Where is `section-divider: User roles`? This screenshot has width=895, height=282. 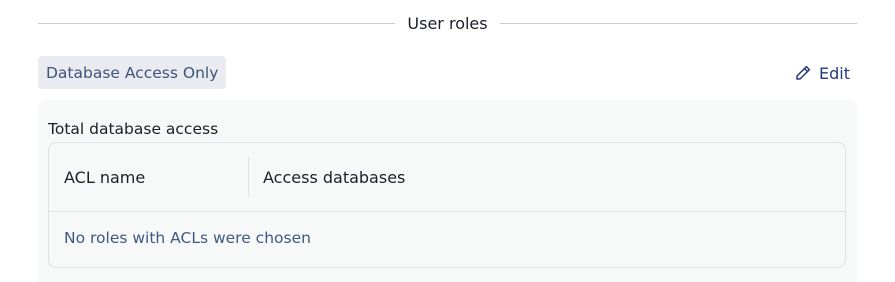
section-divider: User roles is located at coordinates (448, 23).